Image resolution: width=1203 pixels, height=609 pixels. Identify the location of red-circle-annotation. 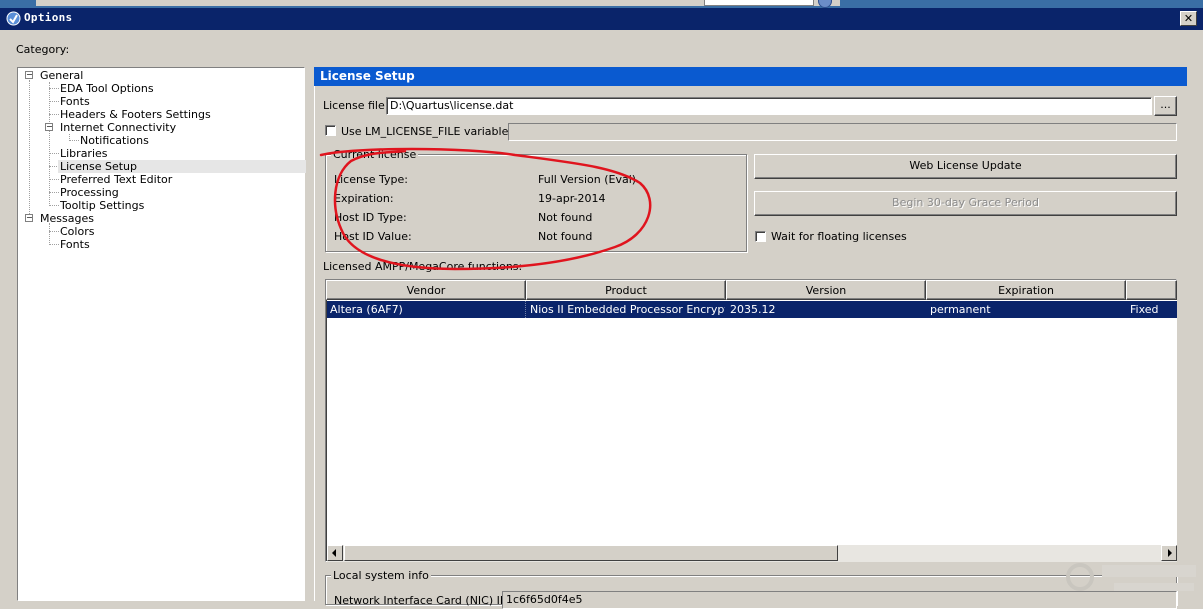
(485, 209).